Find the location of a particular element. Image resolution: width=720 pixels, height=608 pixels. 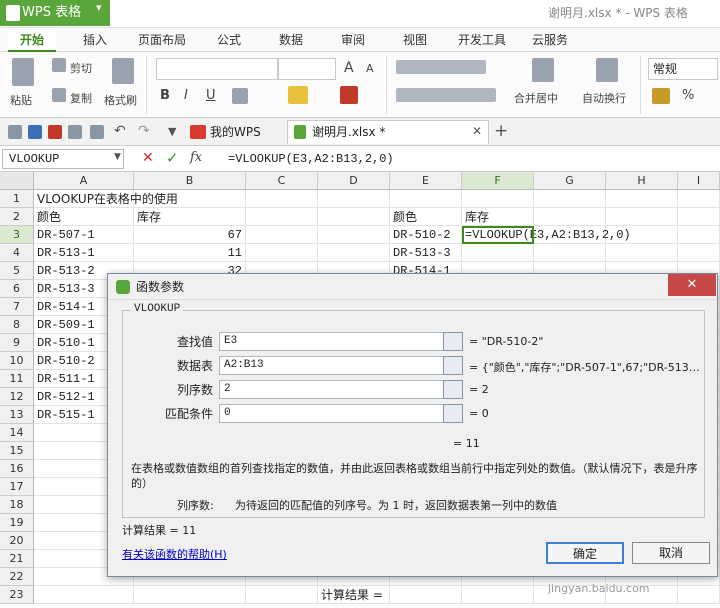

font-size-select is located at coordinates (307, 69).